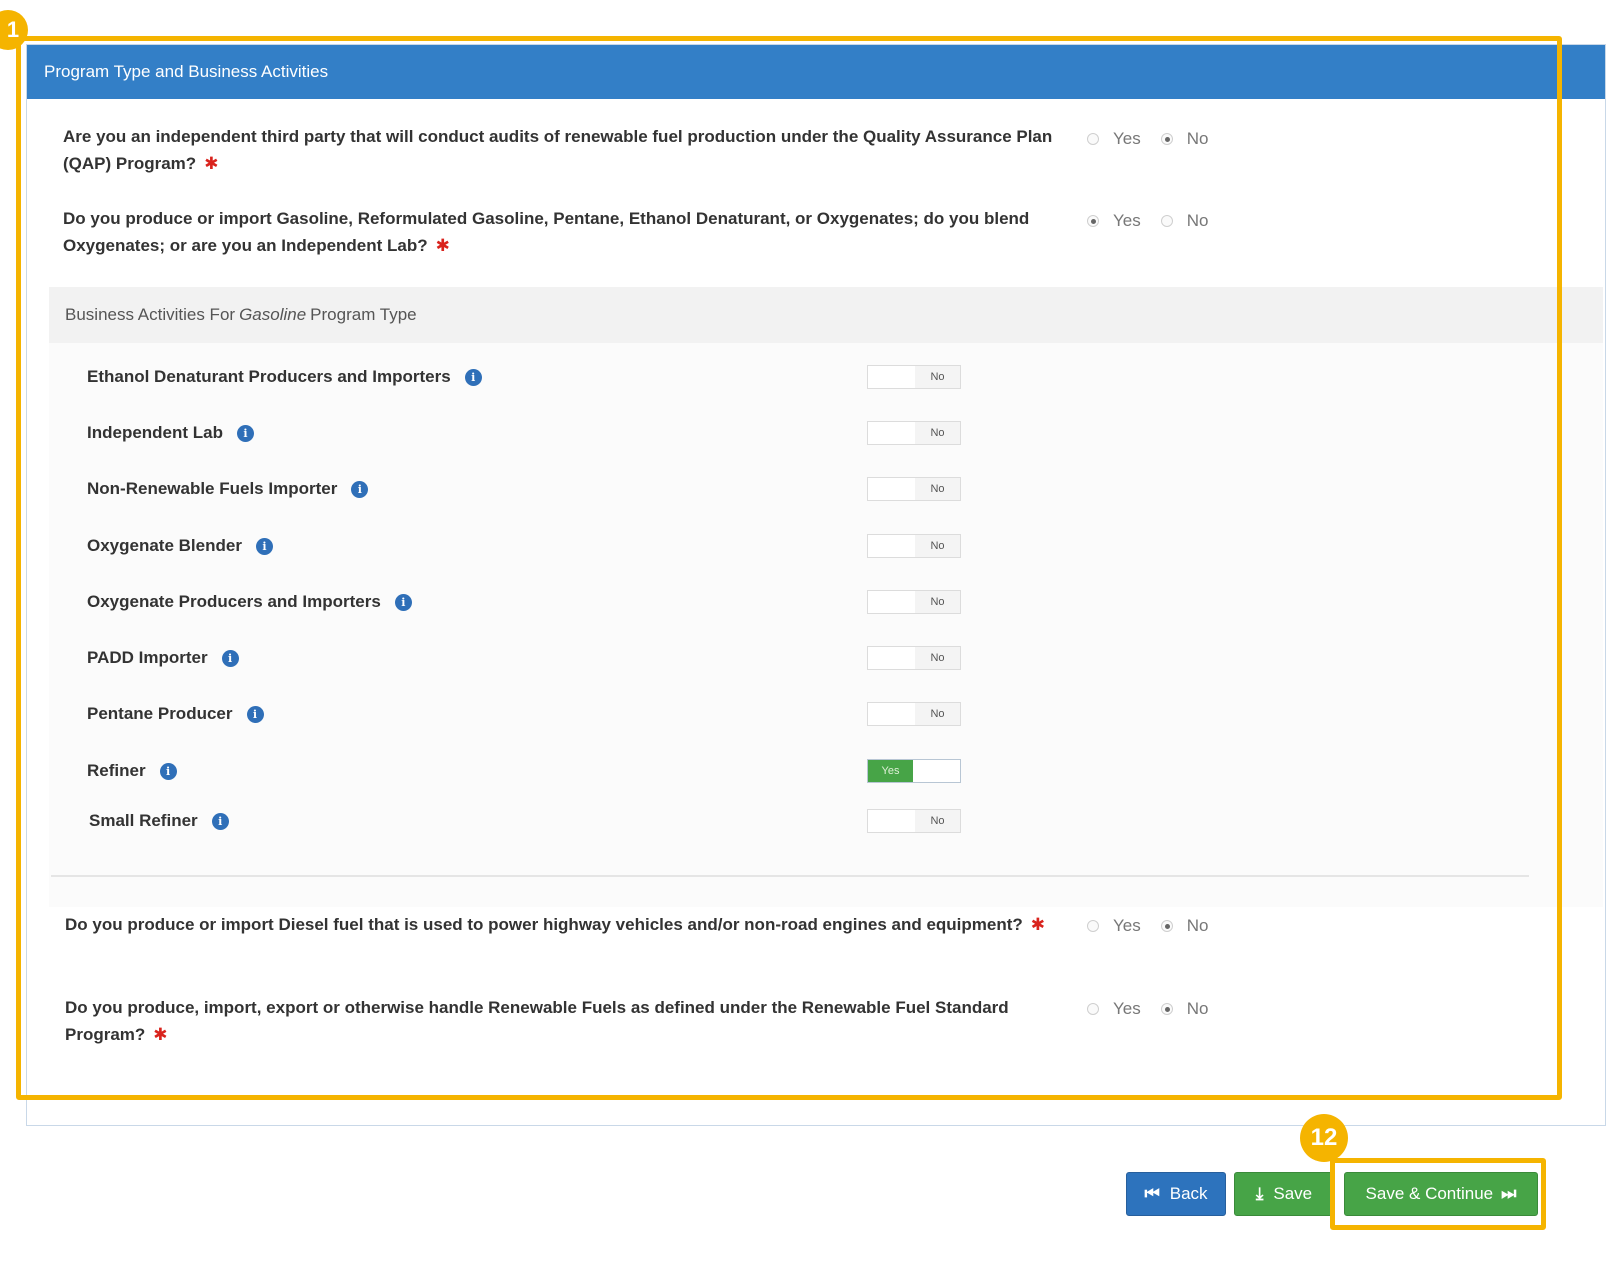 The height and width of the screenshot is (1269, 1620). What do you see at coordinates (914, 489) in the screenshot?
I see `toggle-non-renewable-importer: No` at bounding box center [914, 489].